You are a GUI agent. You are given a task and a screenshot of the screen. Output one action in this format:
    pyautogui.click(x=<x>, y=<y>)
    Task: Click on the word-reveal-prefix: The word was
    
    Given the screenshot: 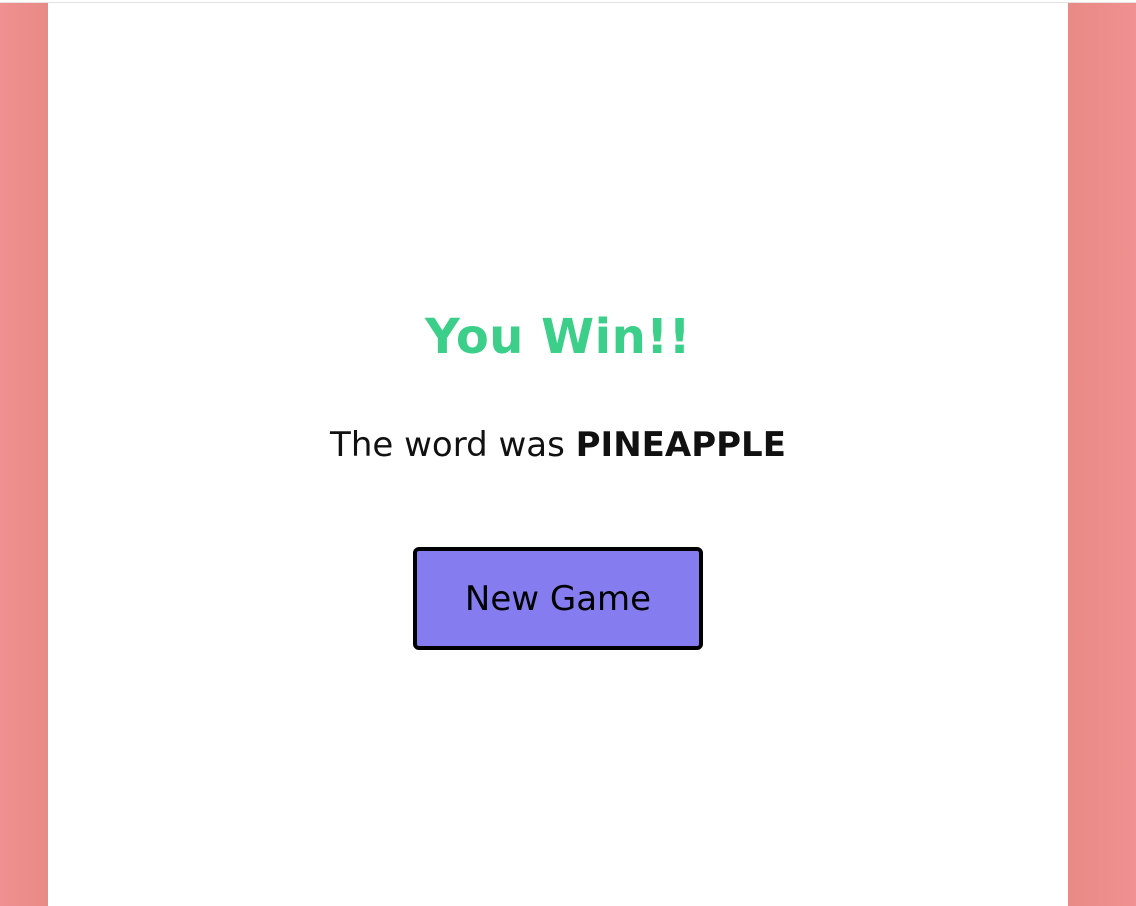 What is the action you would take?
    pyautogui.click(x=447, y=445)
    